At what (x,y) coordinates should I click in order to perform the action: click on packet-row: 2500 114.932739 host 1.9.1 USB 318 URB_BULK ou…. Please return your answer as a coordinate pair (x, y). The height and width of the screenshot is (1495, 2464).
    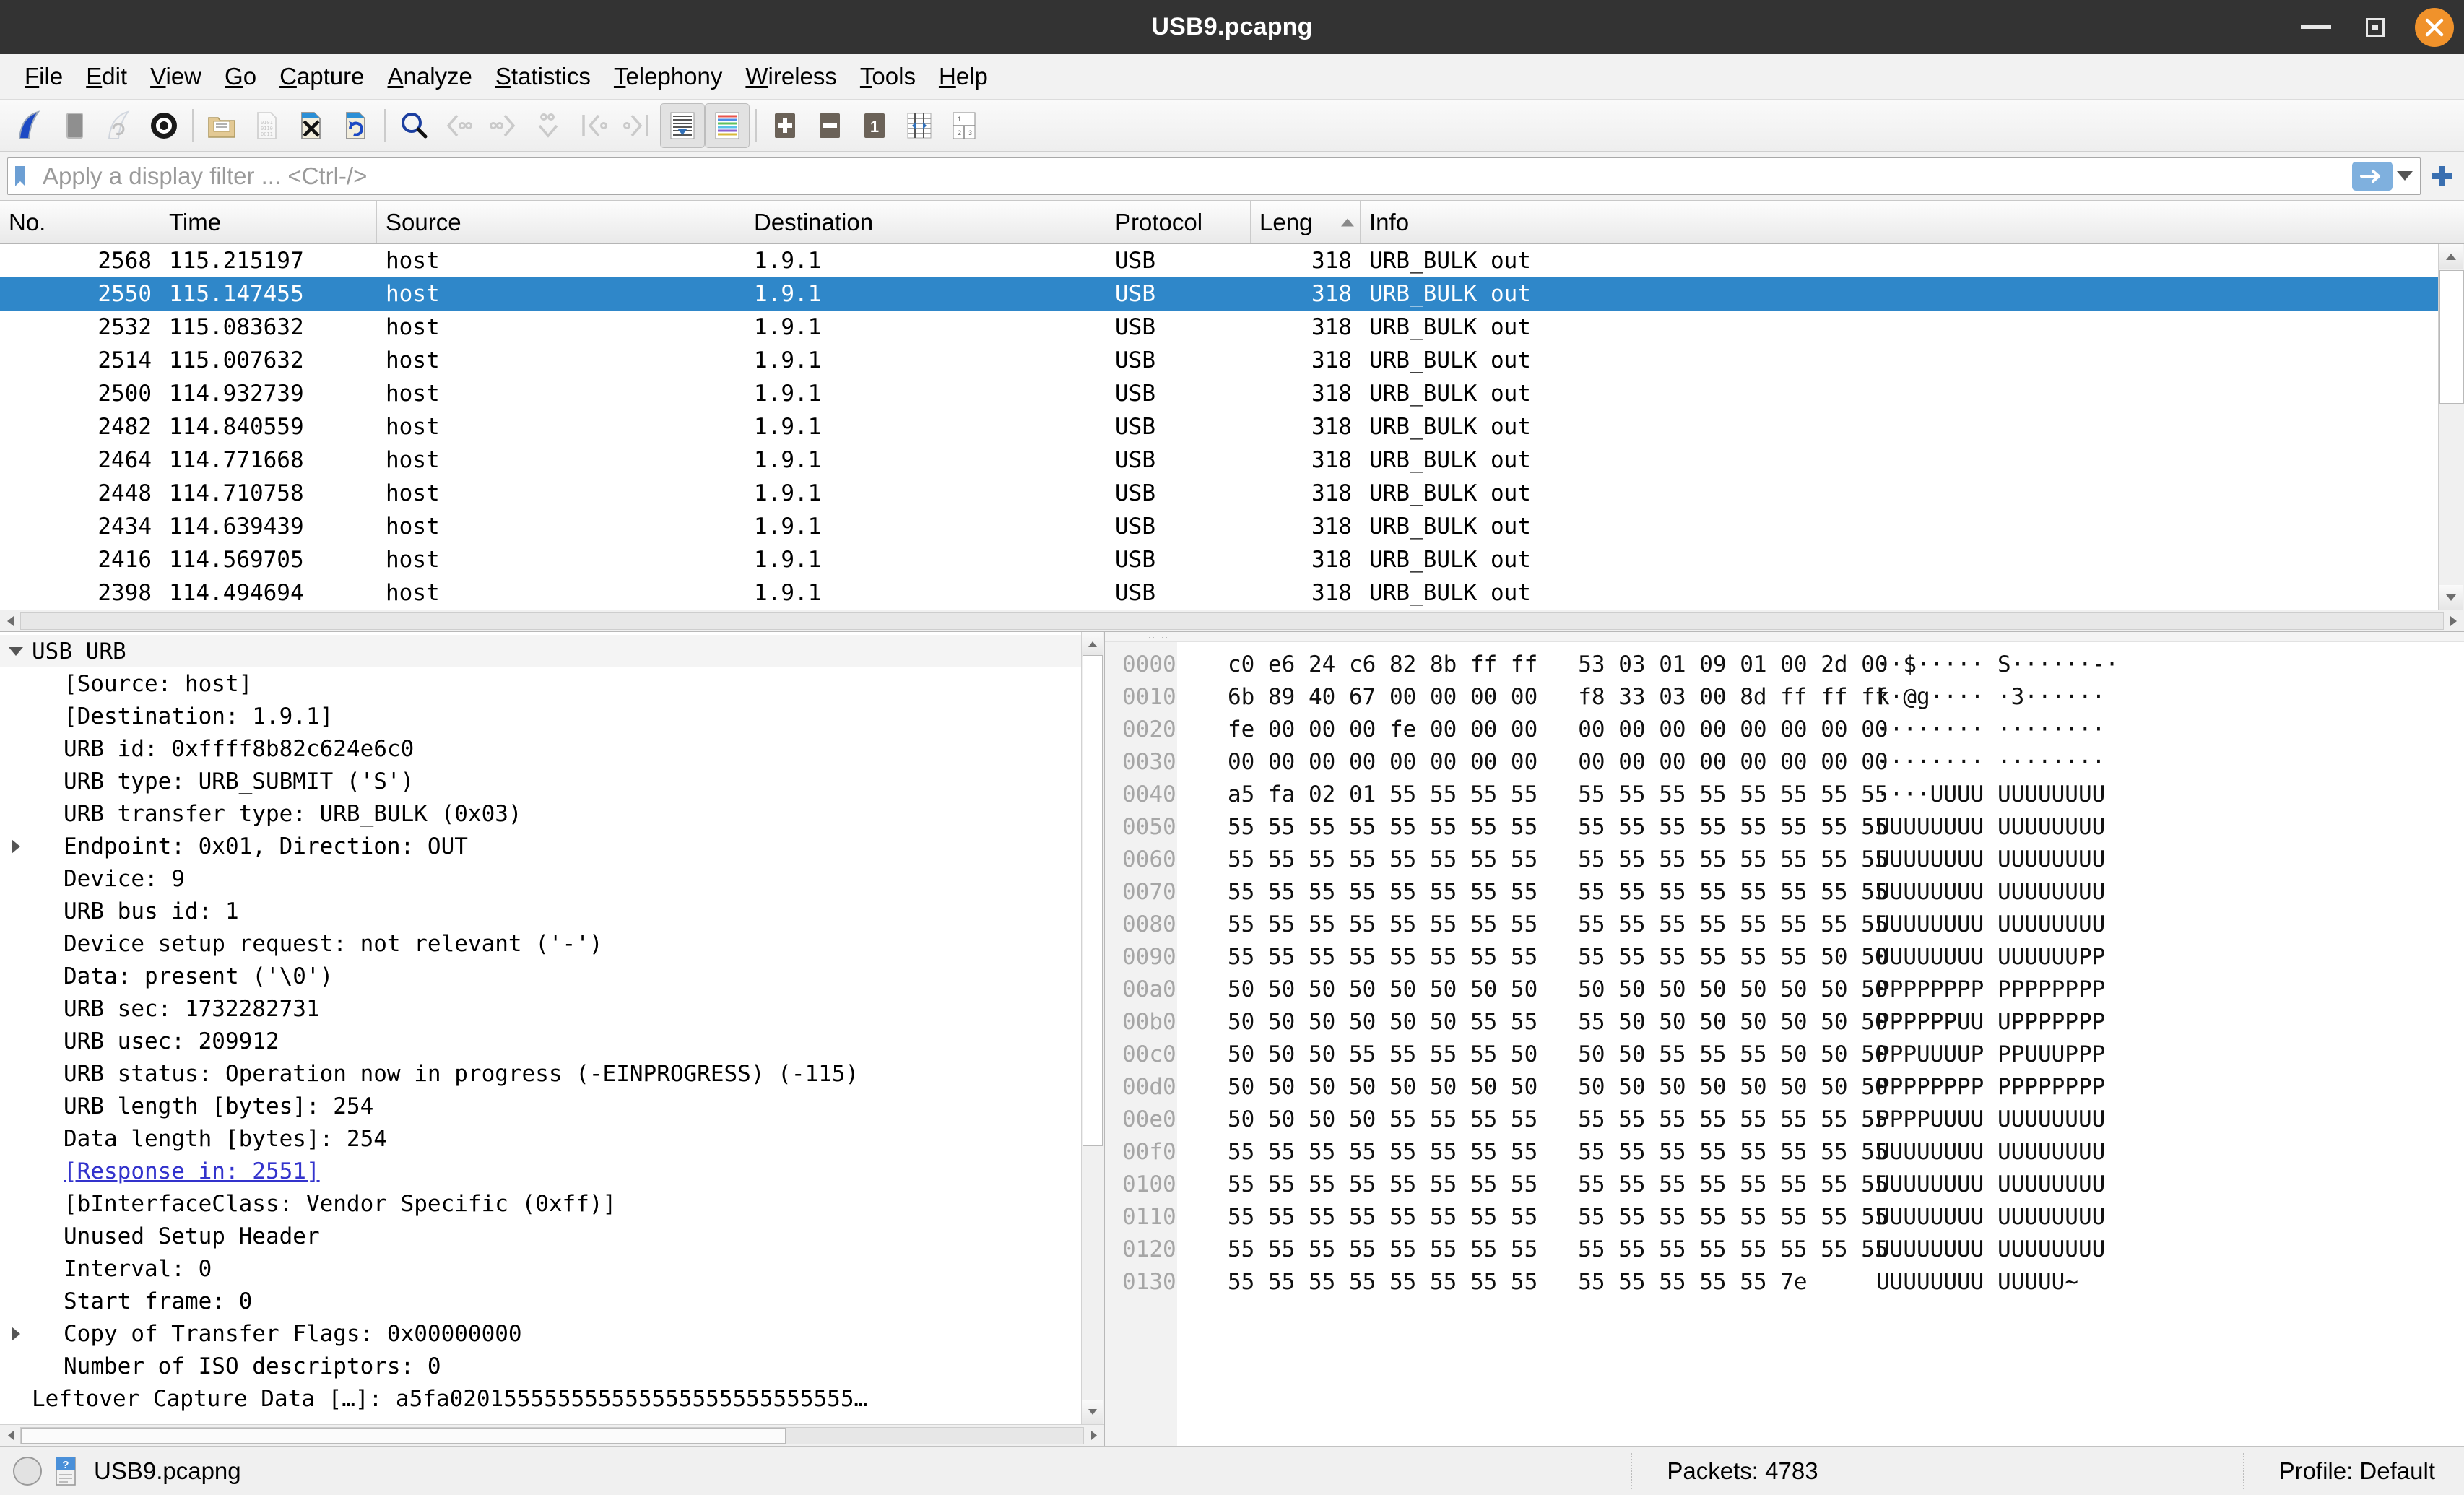
    Looking at the image, I should click on (1232, 393).